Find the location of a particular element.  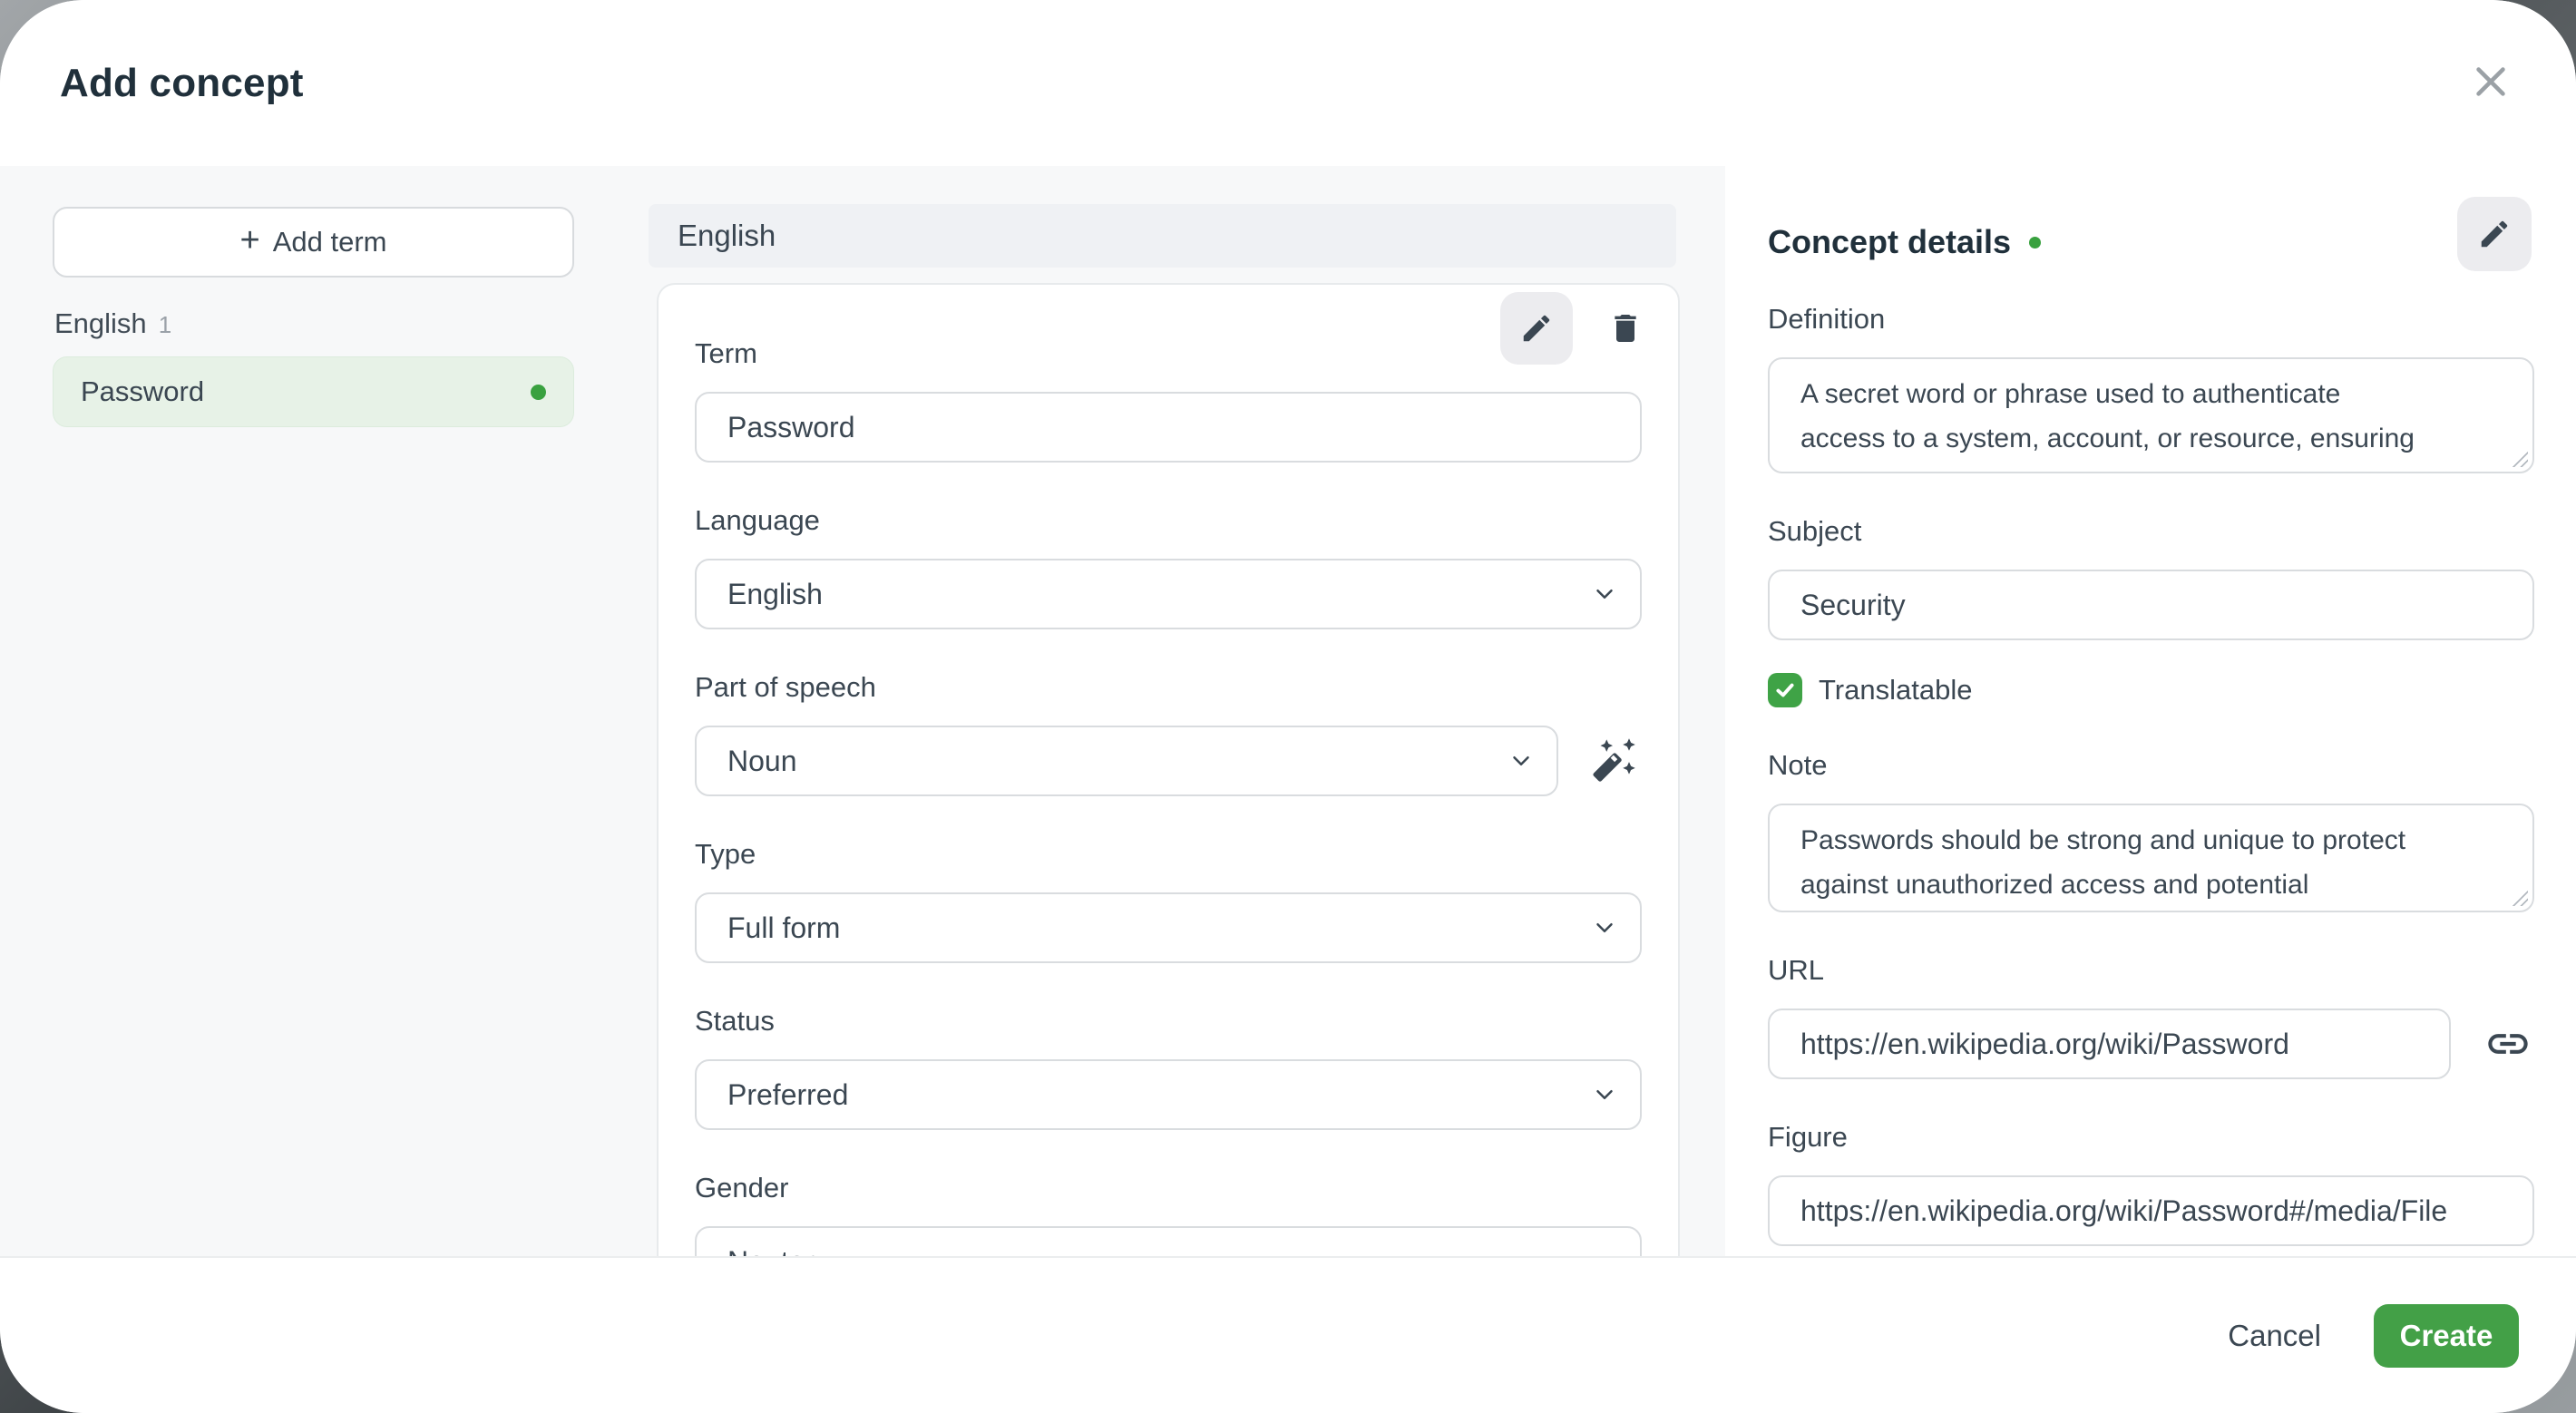

magic-wand-icon is located at coordinates (1614, 760).